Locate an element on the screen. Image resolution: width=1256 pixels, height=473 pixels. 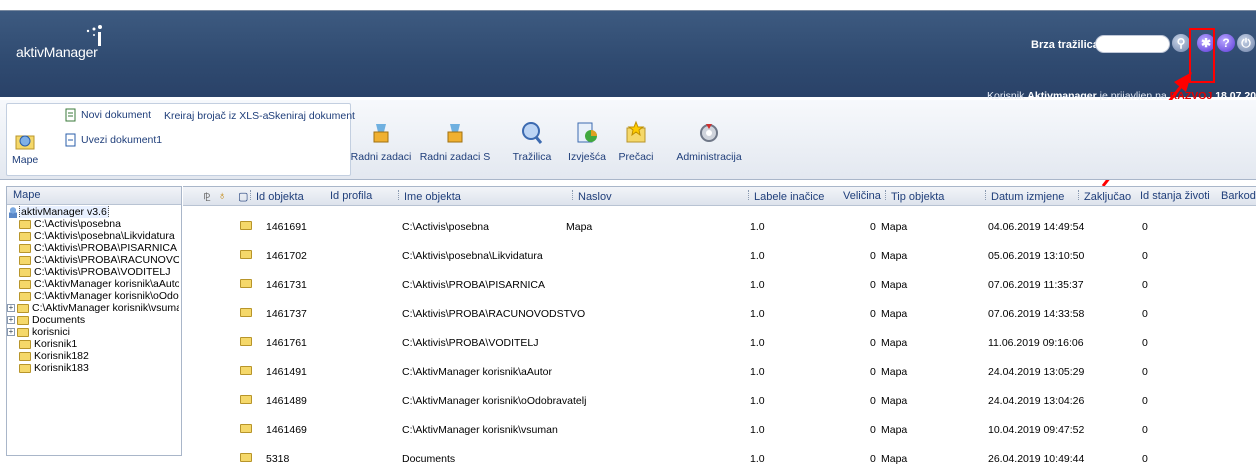
col-naslov: Naslov is located at coordinates (592, 196).